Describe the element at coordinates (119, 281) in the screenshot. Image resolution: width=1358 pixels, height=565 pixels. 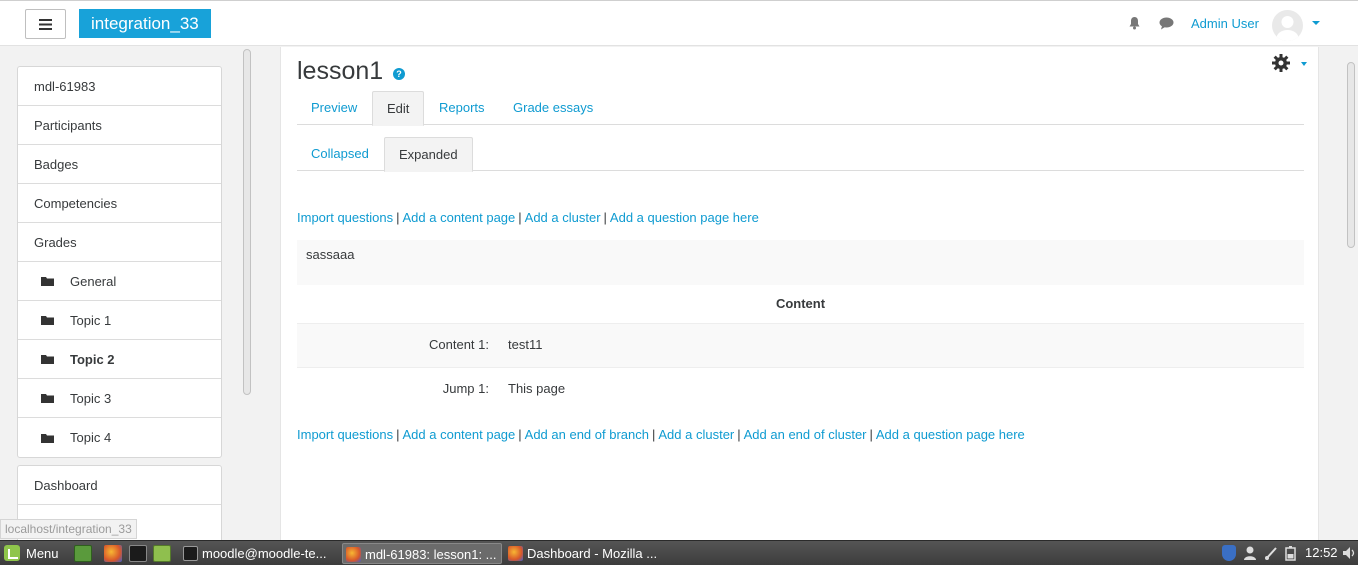
I see `sidebar-item-general: General` at that location.